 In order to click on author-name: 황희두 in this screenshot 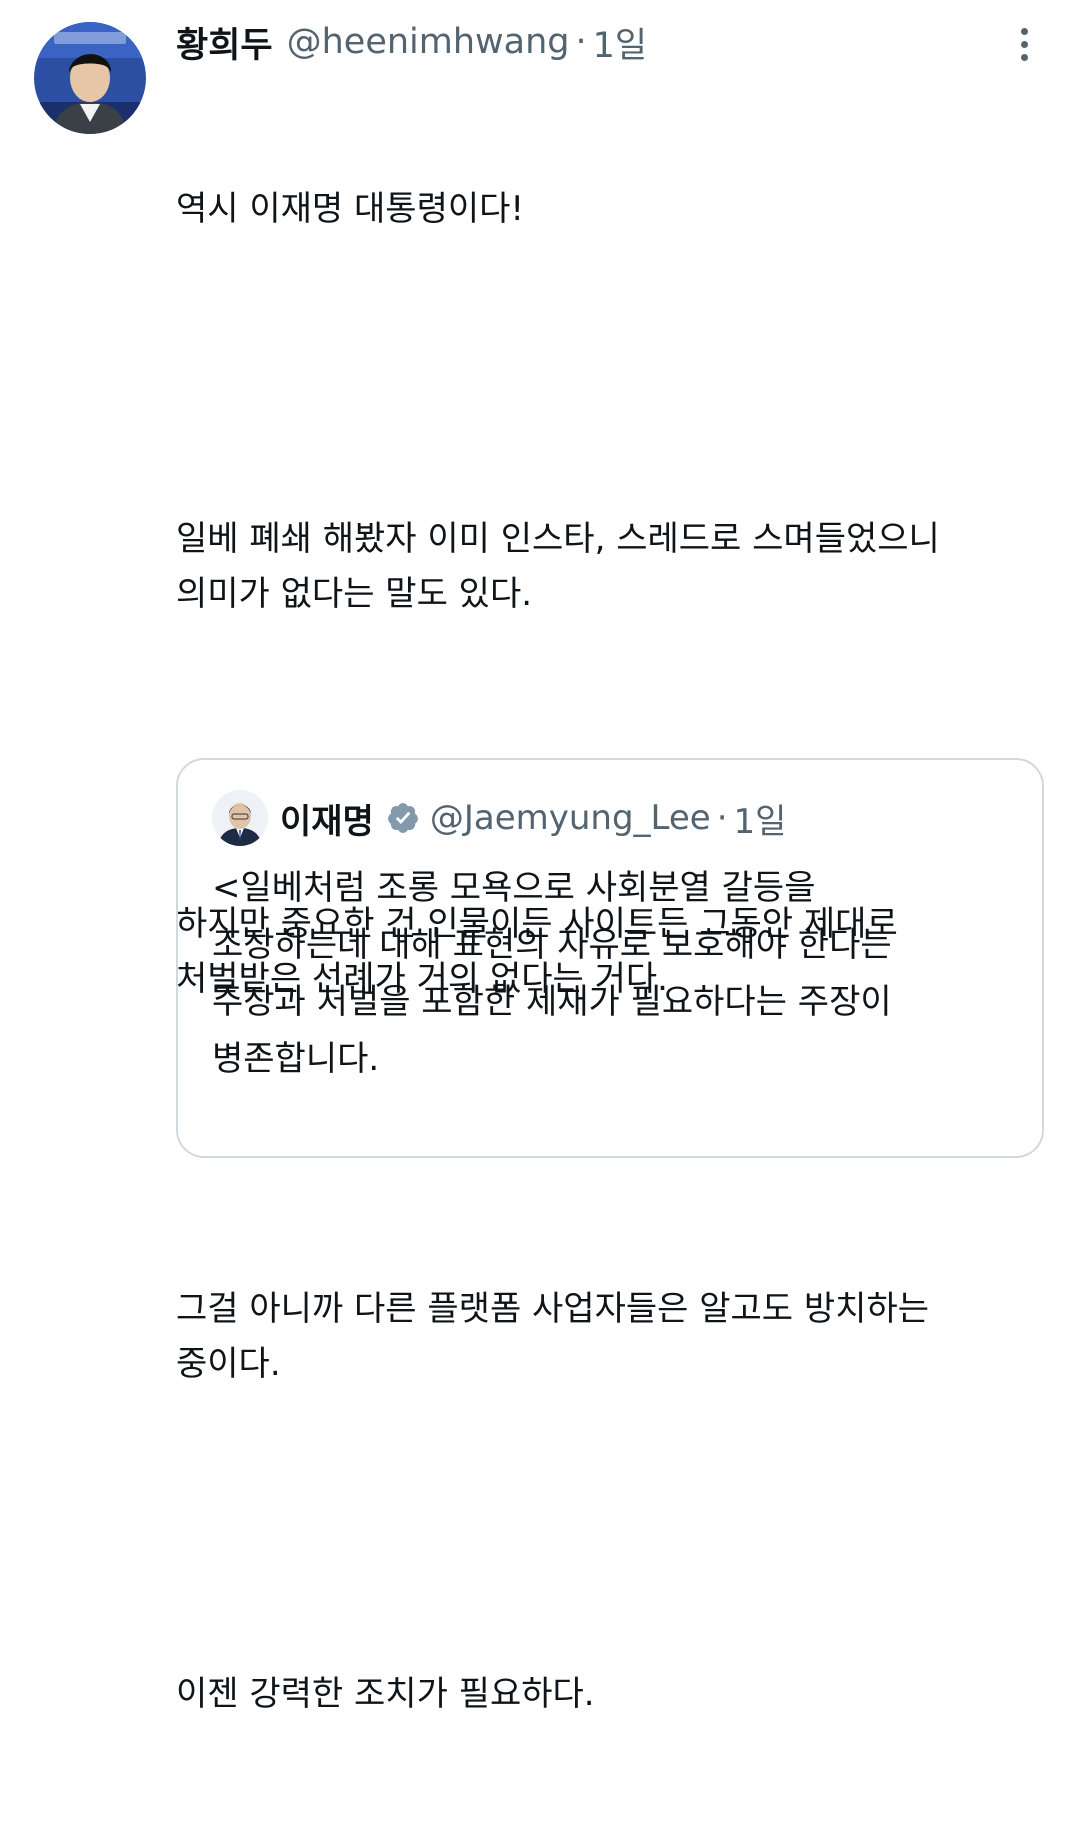, I will do `click(224, 42)`.